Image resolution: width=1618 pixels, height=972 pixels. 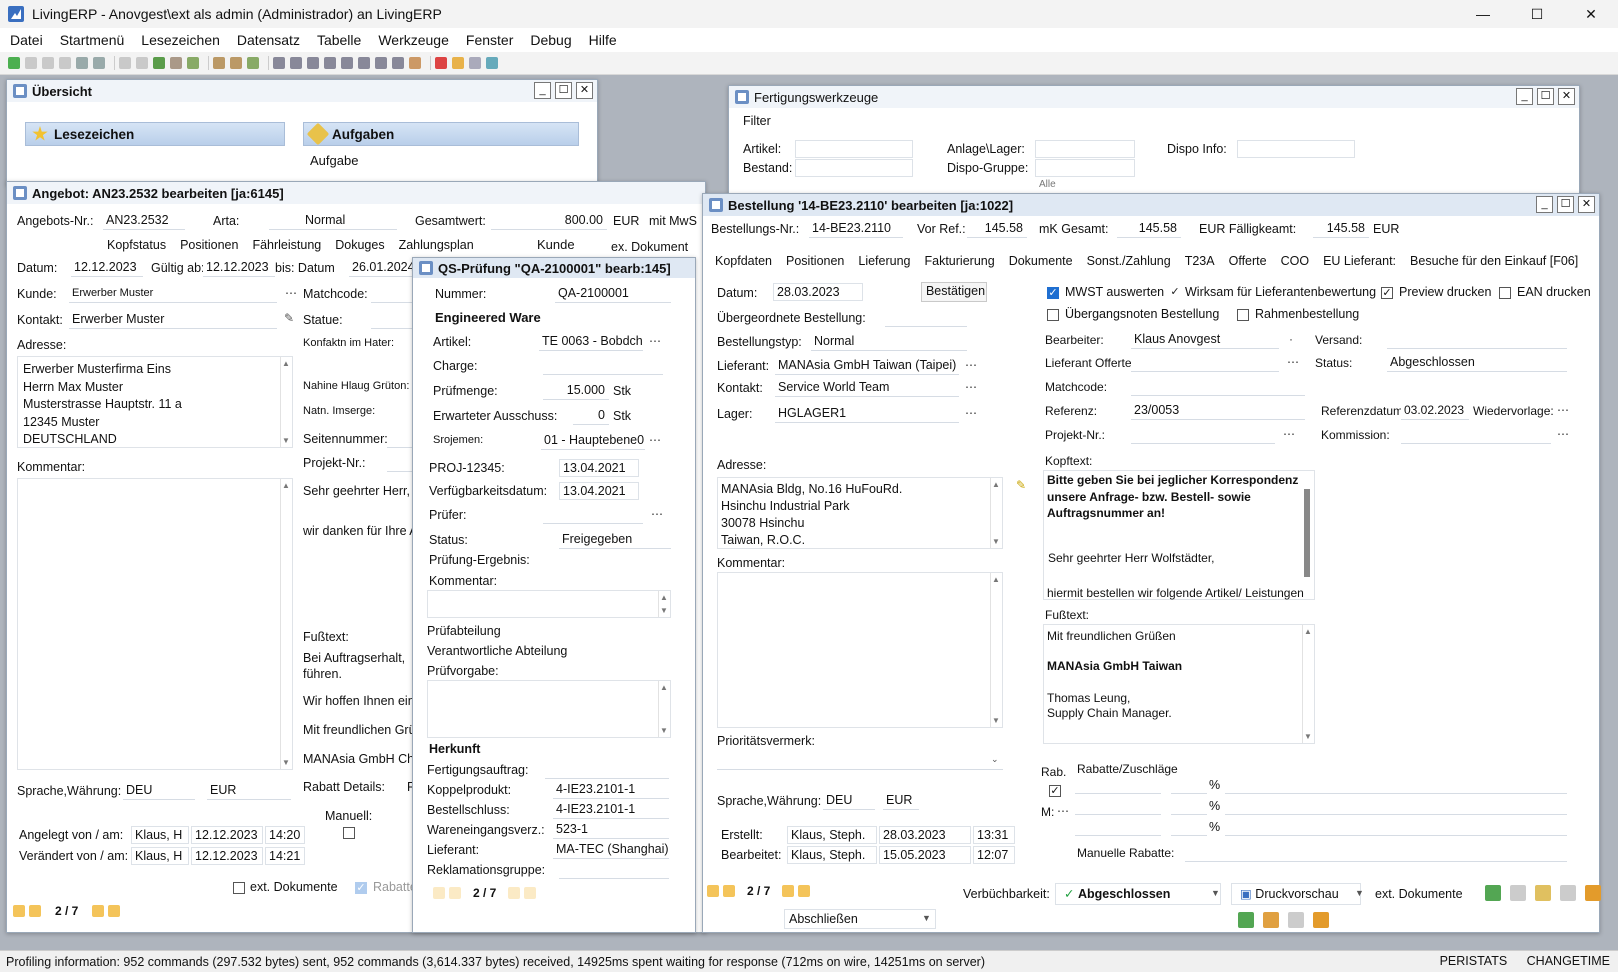 What do you see at coordinates (1205, 363) in the screenshot?
I see `lieferant-offerte-field` at bounding box center [1205, 363].